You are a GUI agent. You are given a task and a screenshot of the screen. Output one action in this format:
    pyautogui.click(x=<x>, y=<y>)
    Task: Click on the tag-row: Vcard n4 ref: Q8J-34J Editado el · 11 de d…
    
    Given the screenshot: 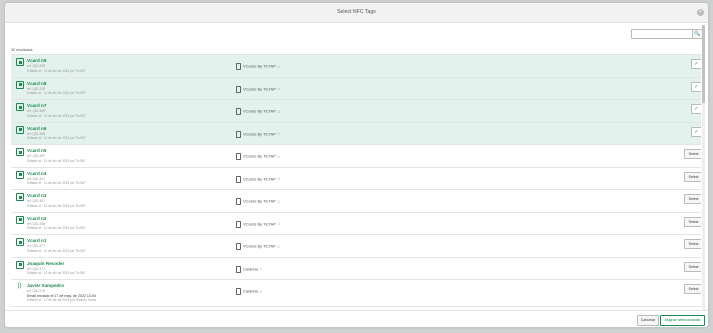 What is the action you would take?
    pyautogui.click(x=356, y=178)
    